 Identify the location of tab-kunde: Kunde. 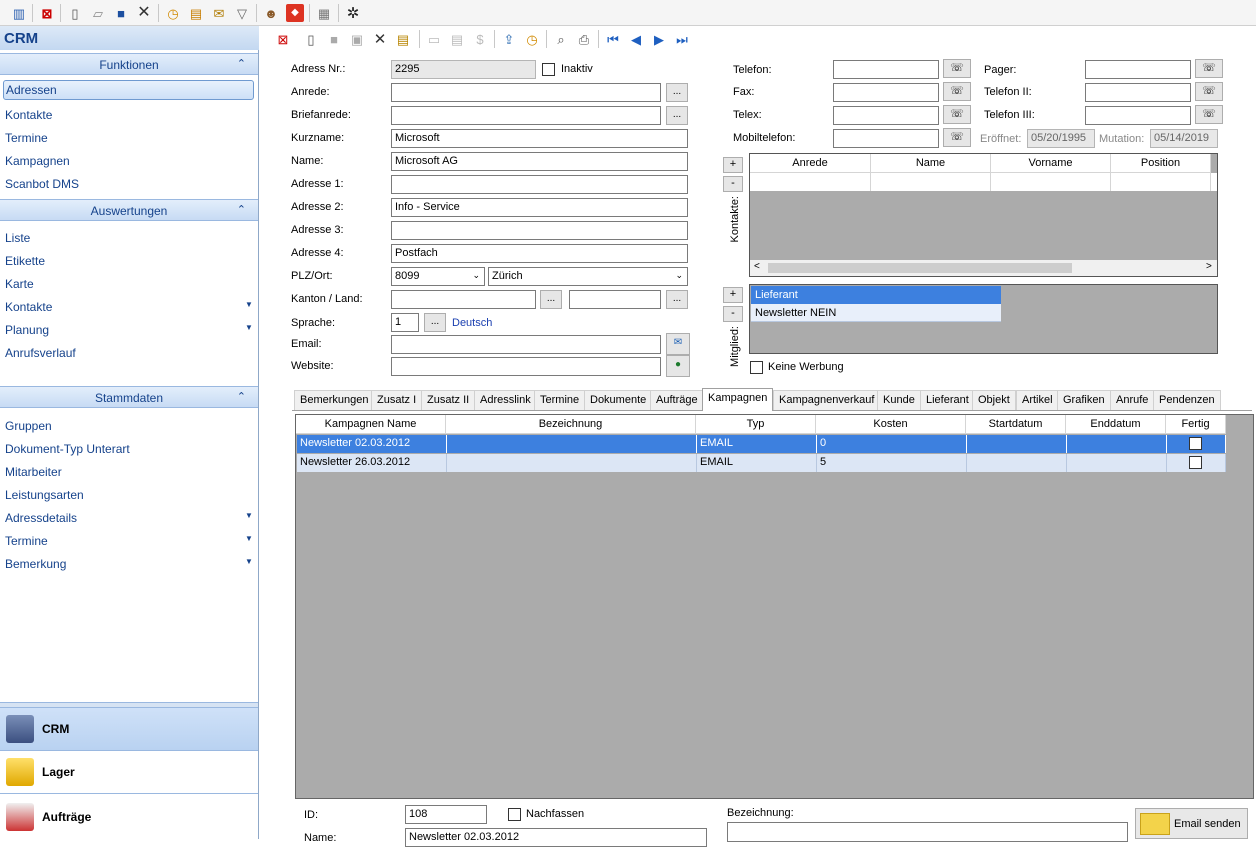
(899, 400).